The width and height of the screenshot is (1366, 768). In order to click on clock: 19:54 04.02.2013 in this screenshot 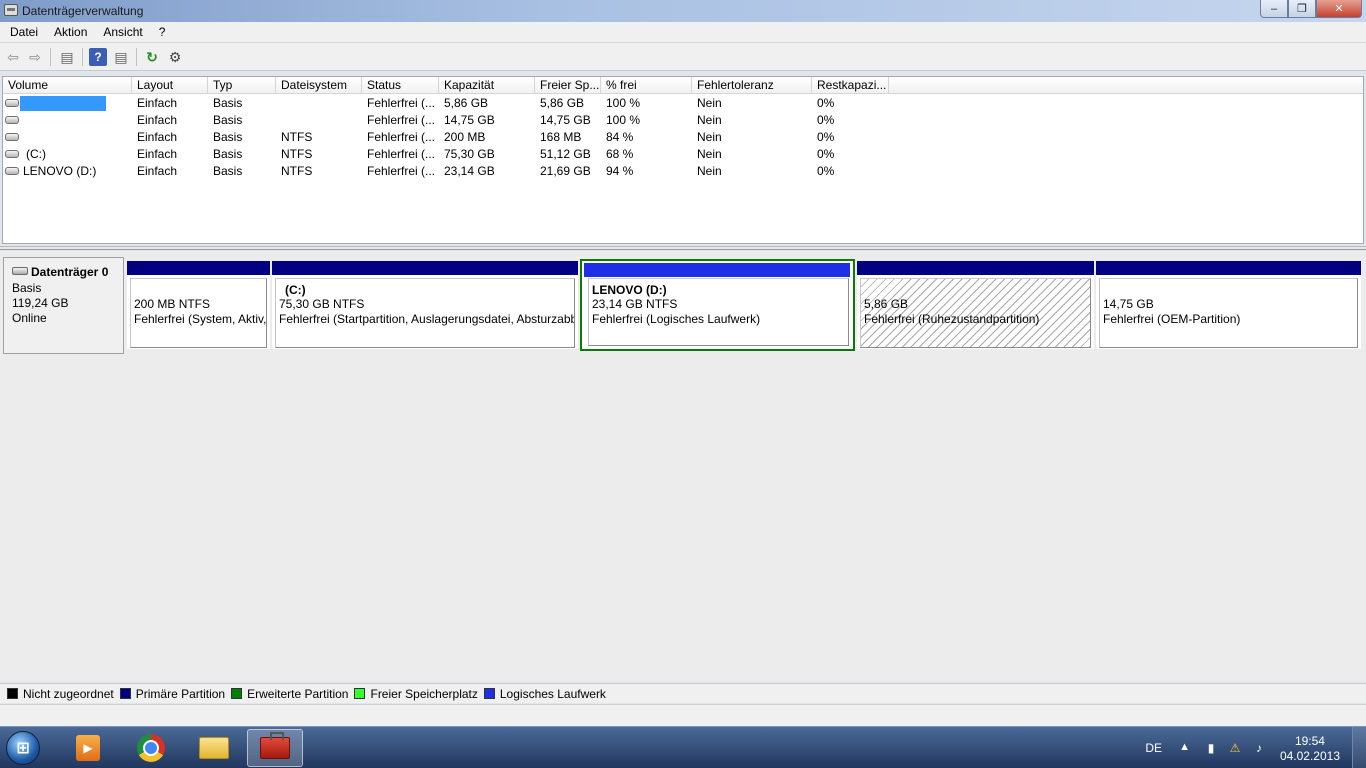, I will do `click(1310, 749)`.